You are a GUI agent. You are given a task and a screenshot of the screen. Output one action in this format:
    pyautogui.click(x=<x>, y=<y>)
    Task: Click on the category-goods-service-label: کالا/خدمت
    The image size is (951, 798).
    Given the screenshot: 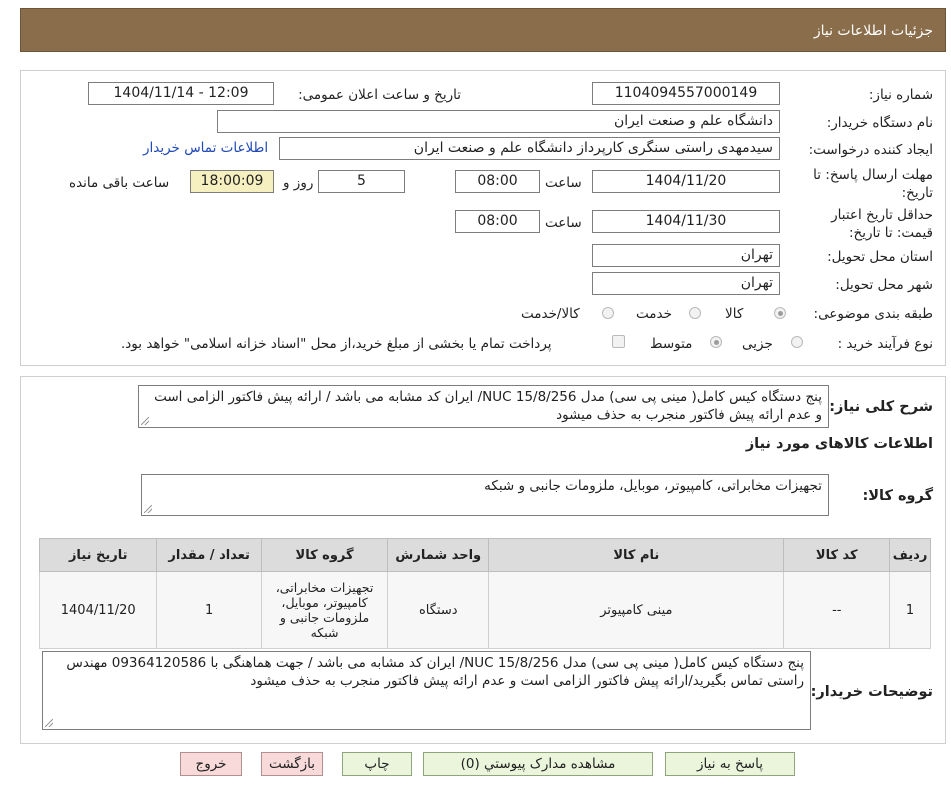 What is the action you would take?
    pyautogui.click(x=550, y=314)
    